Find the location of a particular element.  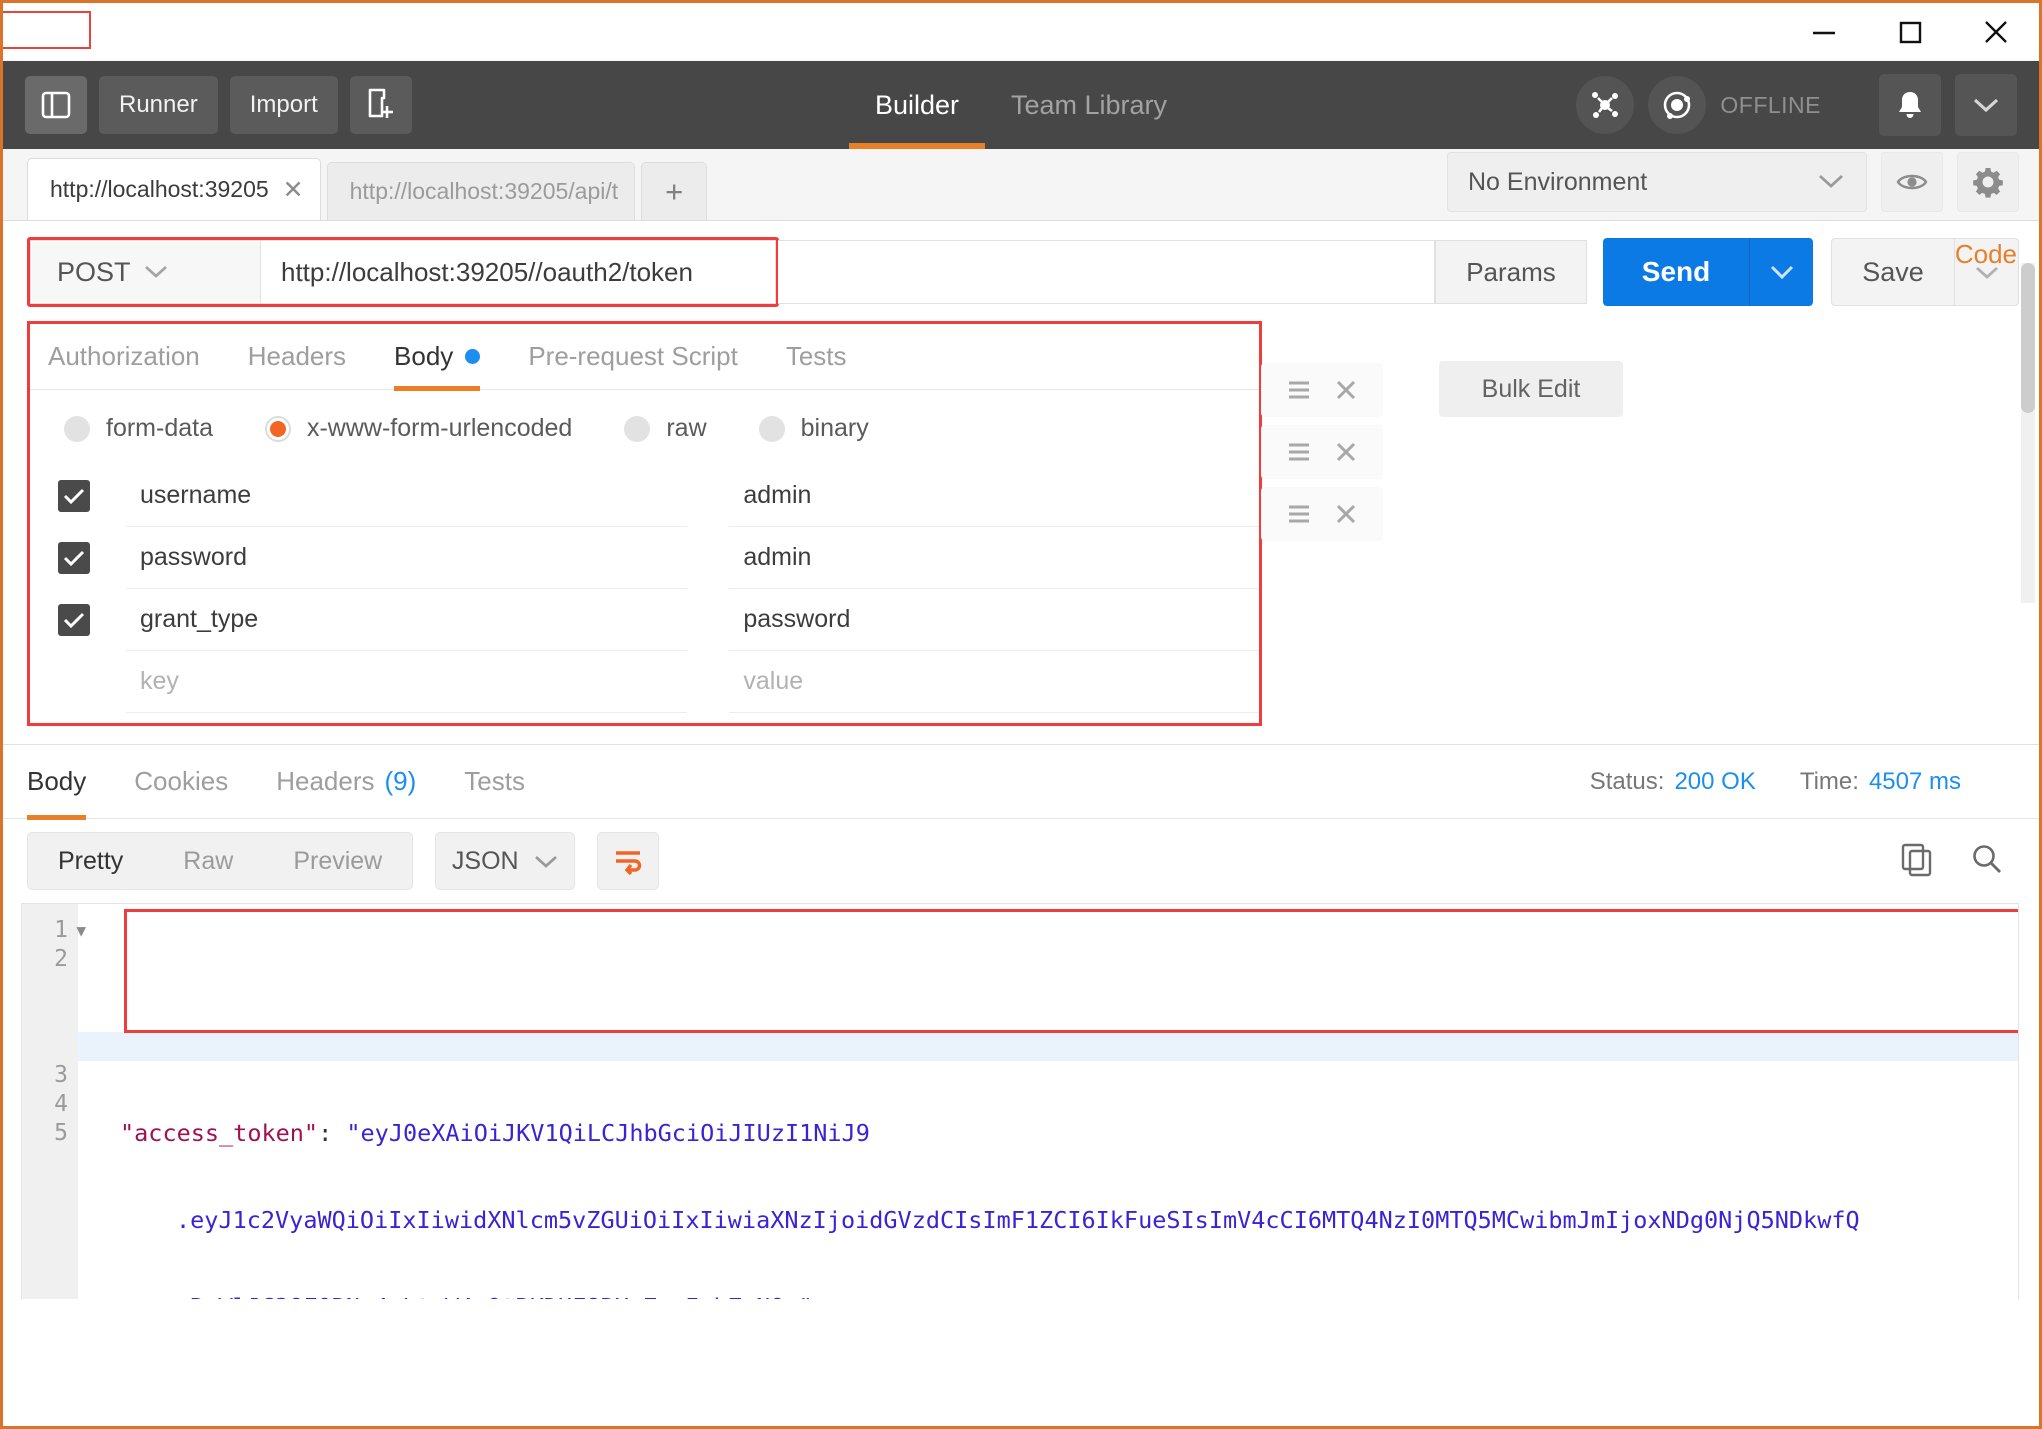

url-input-extension is located at coordinates (1106, 272).